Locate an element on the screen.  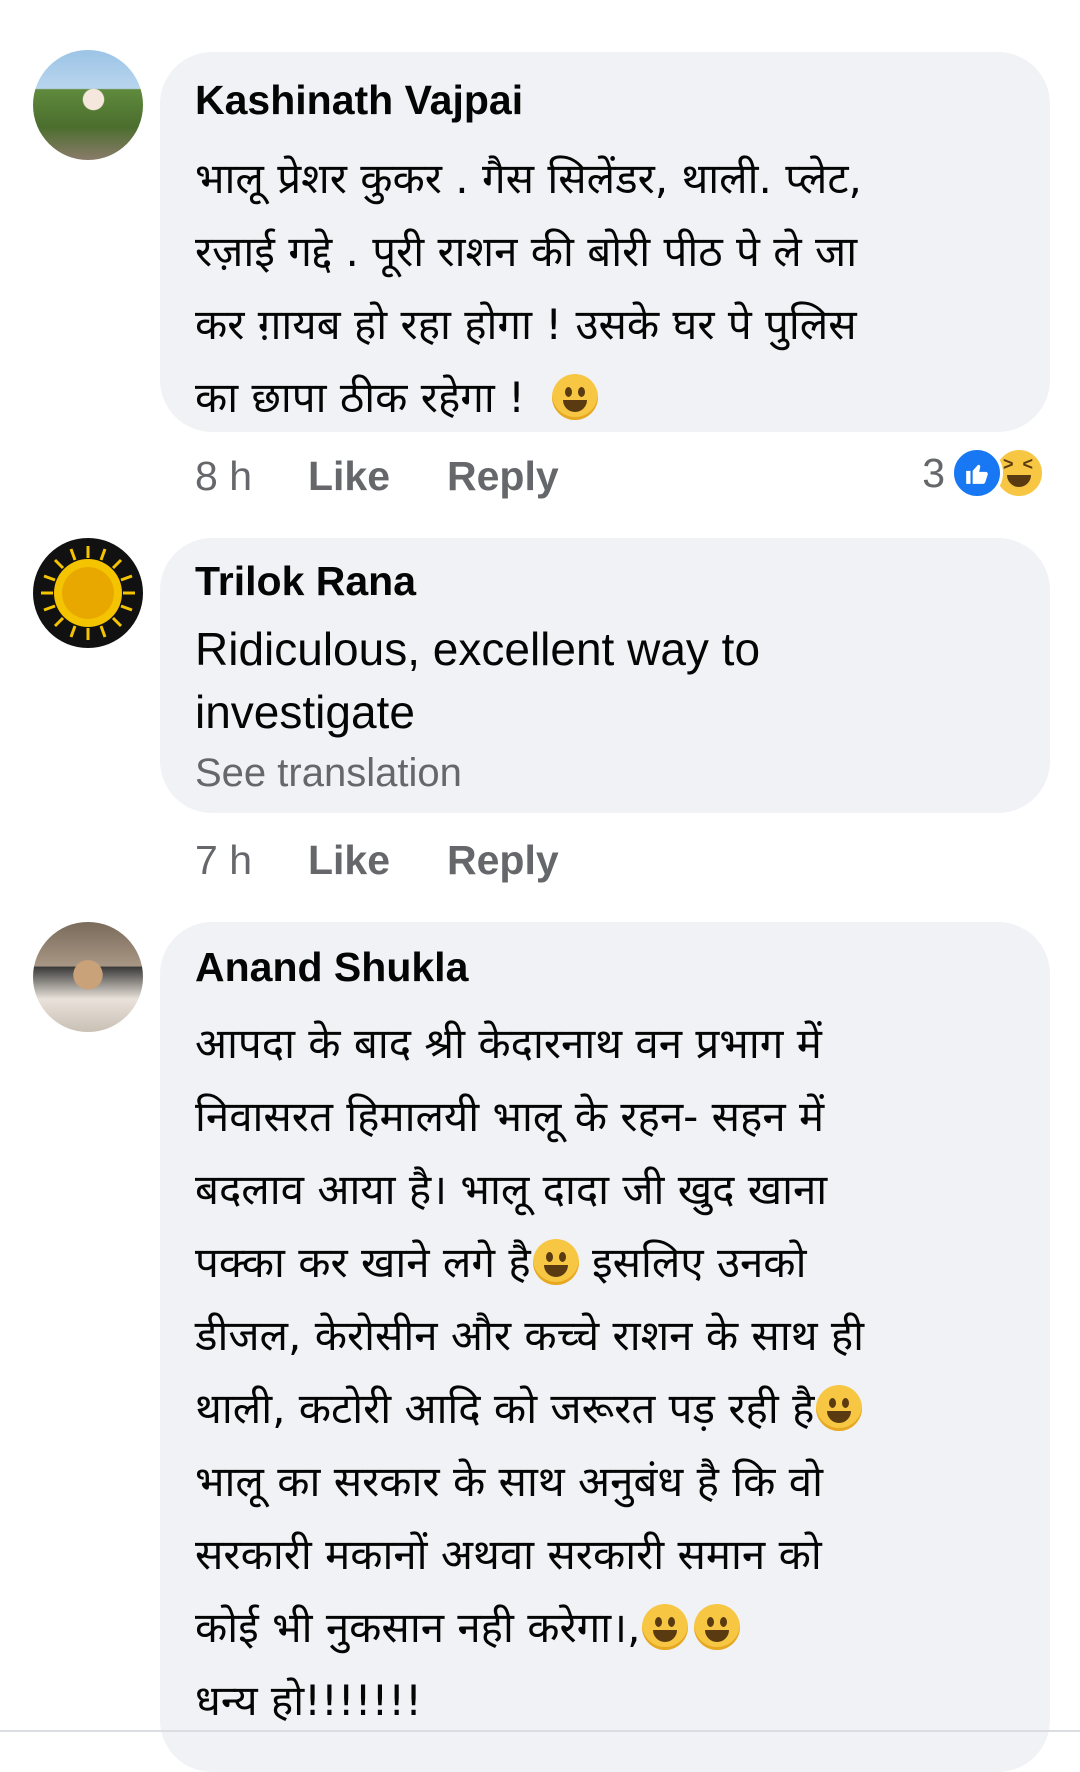
comment-author: Trilok Rana is located at coordinates (305, 581).